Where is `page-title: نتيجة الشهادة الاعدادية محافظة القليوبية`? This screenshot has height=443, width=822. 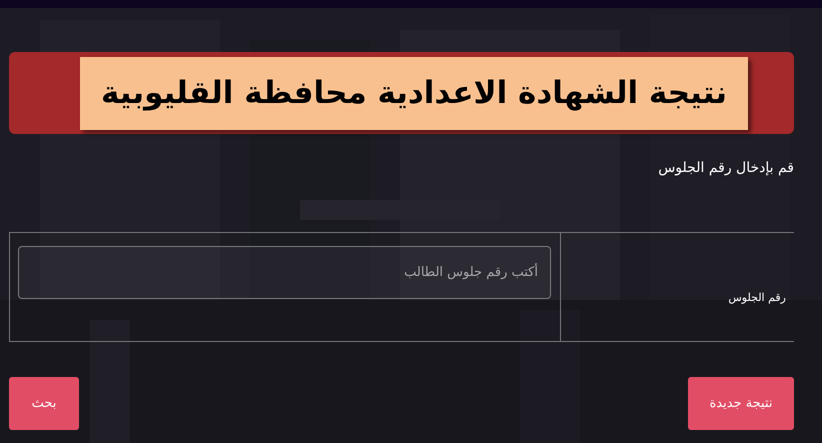 page-title: نتيجة الشهادة الاعدادية محافظة القليوبية is located at coordinates (414, 93).